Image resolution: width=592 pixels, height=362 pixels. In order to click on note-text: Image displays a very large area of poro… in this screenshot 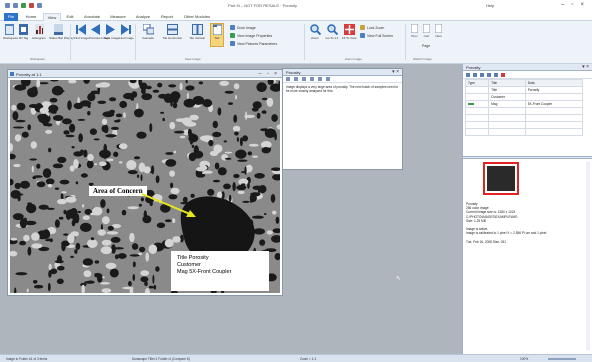, I will do `click(342, 89)`.